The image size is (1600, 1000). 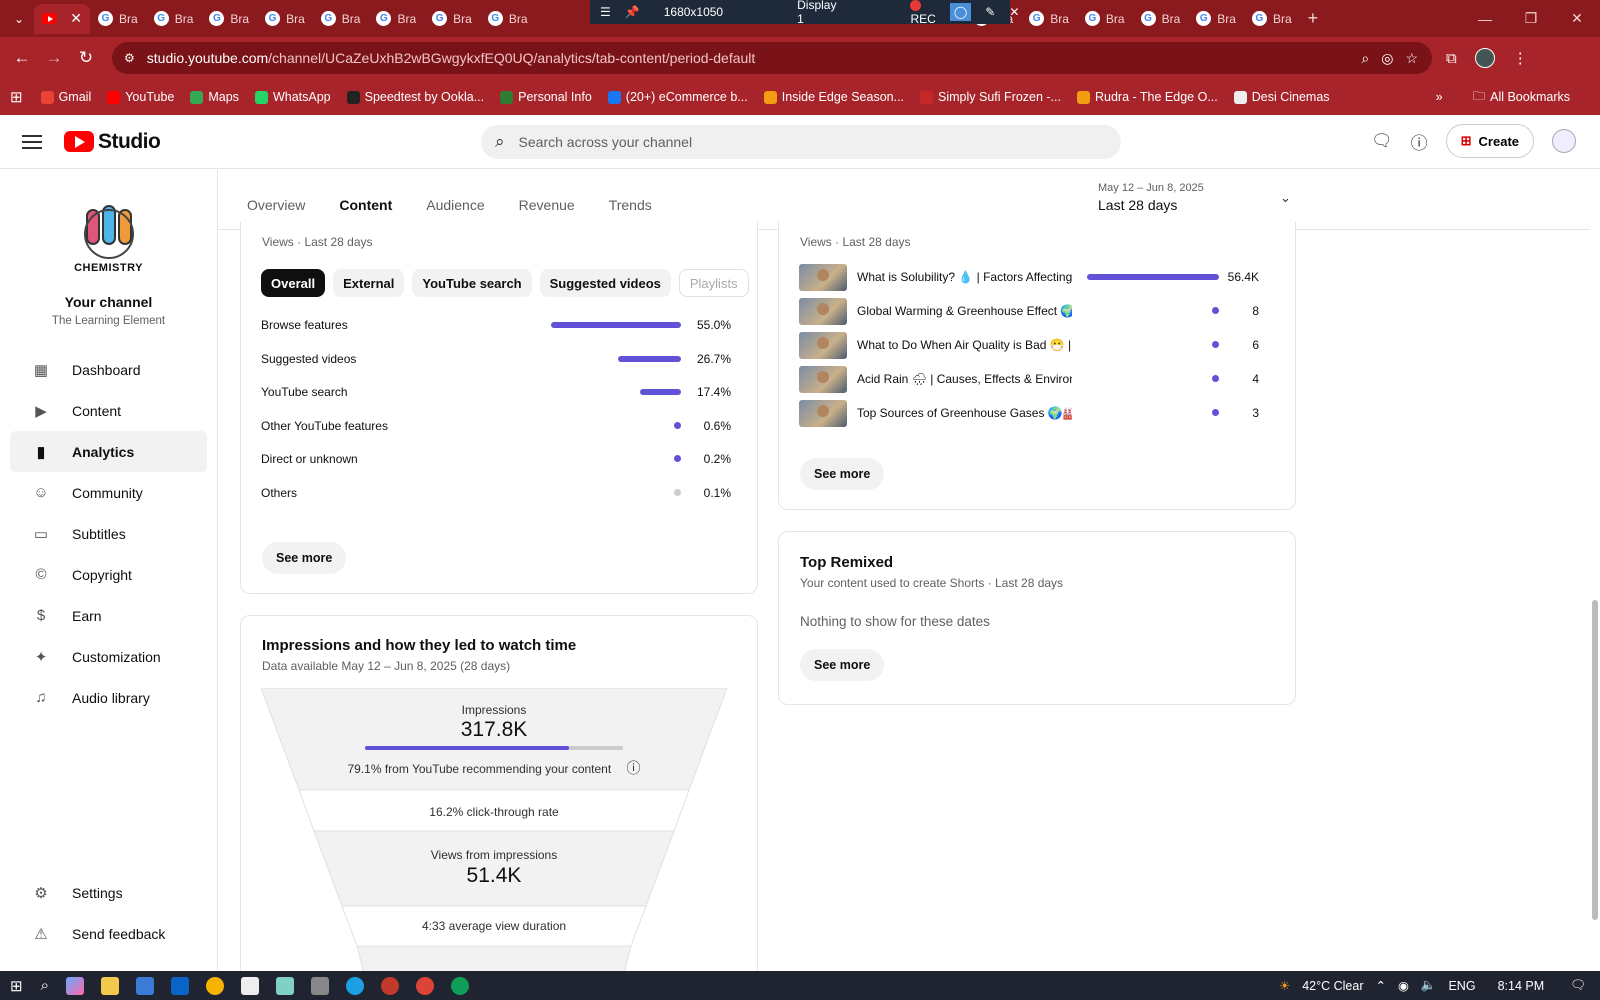 What do you see at coordinates (284, 985) in the screenshot?
I see `notes-icon` at bounding box center [284, 985].